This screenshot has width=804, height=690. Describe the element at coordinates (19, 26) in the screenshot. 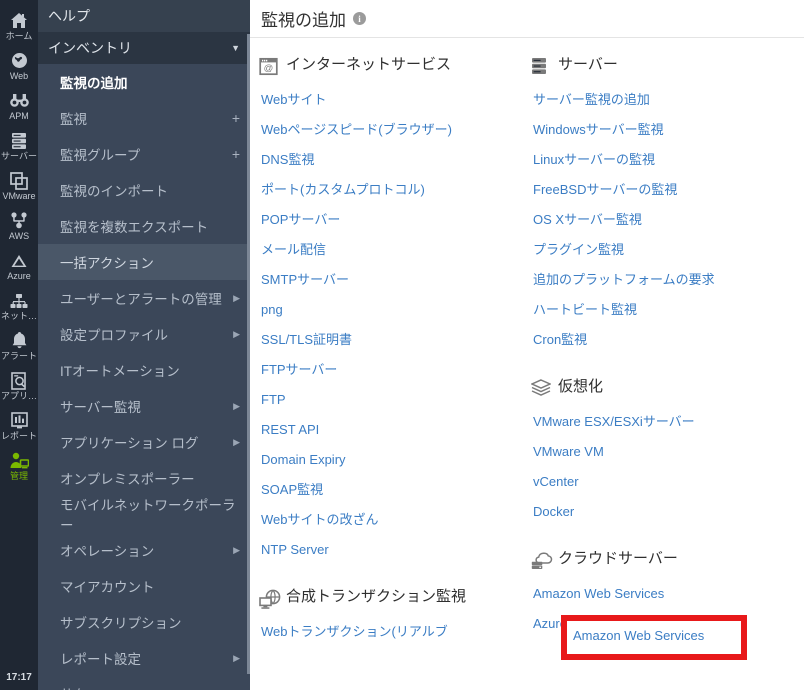

I see `rail-item-home: ホーム` at that location.